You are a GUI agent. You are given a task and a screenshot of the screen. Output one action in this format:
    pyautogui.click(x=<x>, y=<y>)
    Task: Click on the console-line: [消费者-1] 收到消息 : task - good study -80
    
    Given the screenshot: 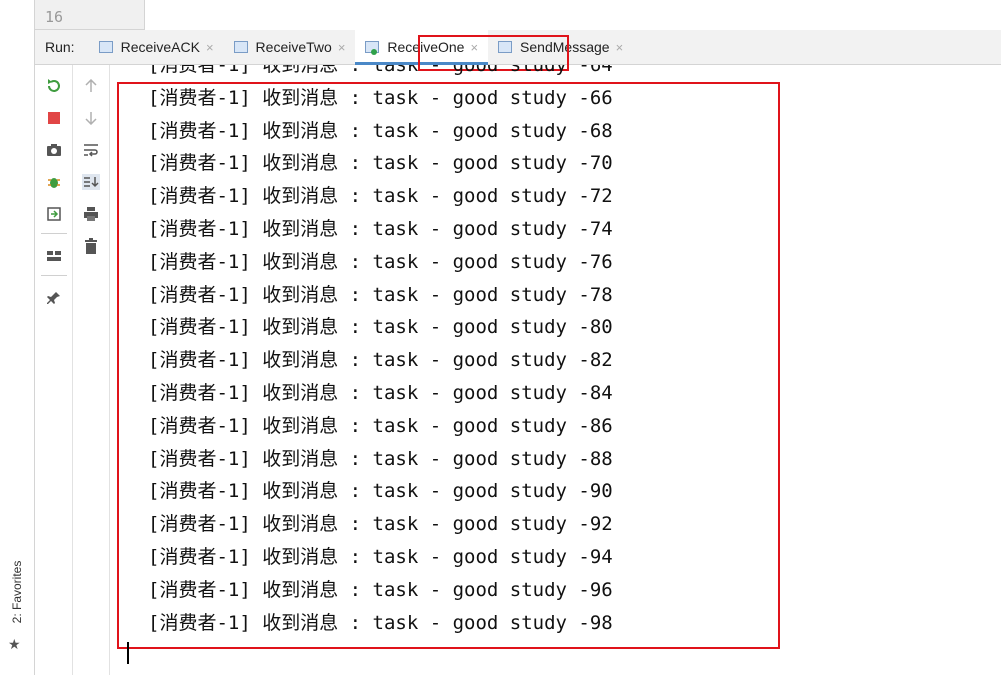 What is the action you would take?
    pyautogui.click(x=380, y=327)
    